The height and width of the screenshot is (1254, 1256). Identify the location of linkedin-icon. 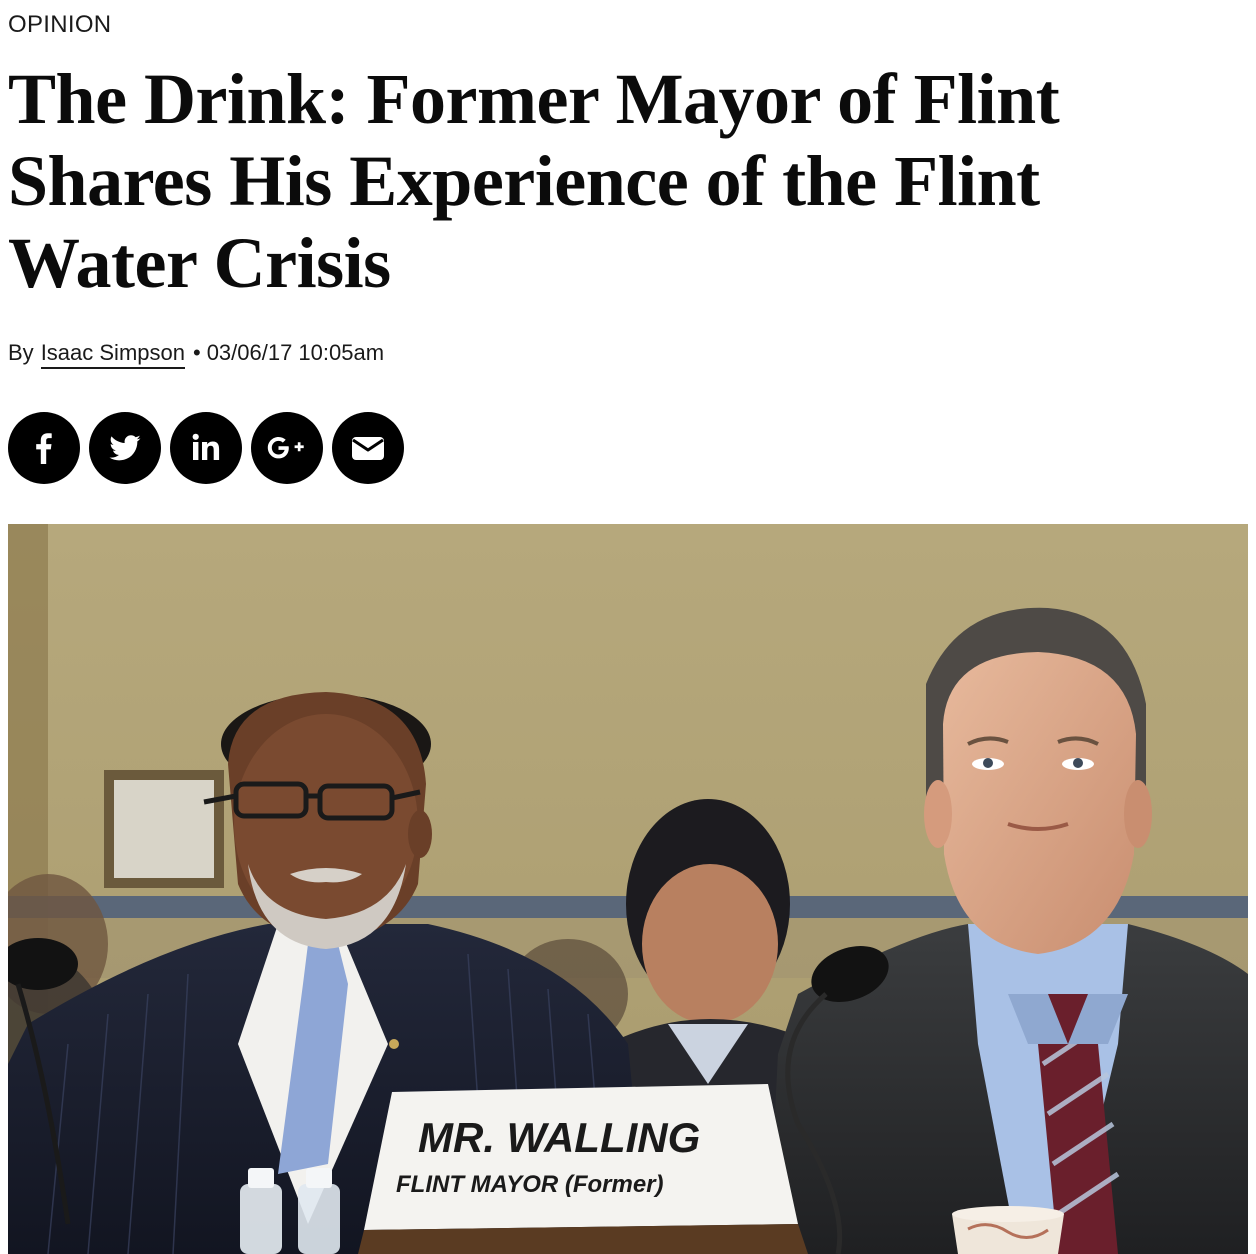
(206, 446).